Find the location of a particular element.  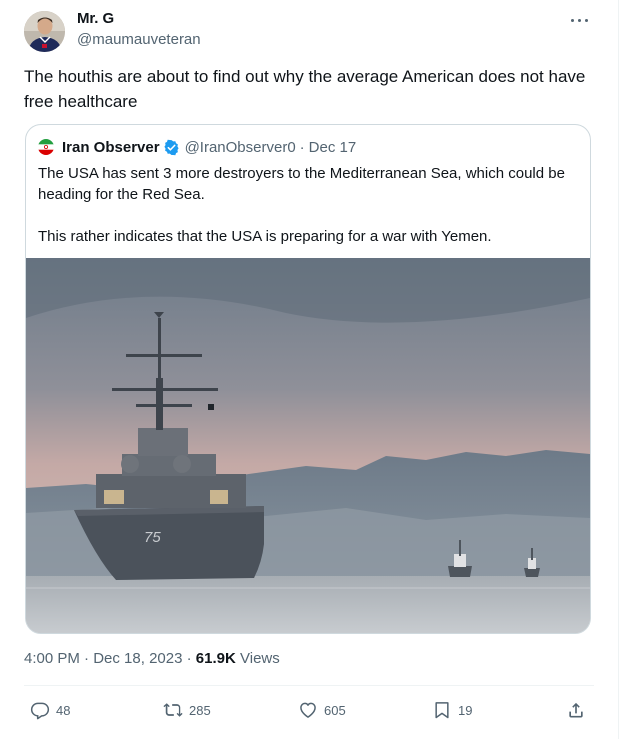

author-display-name: Mr. G is located at coordinates (95, 18).